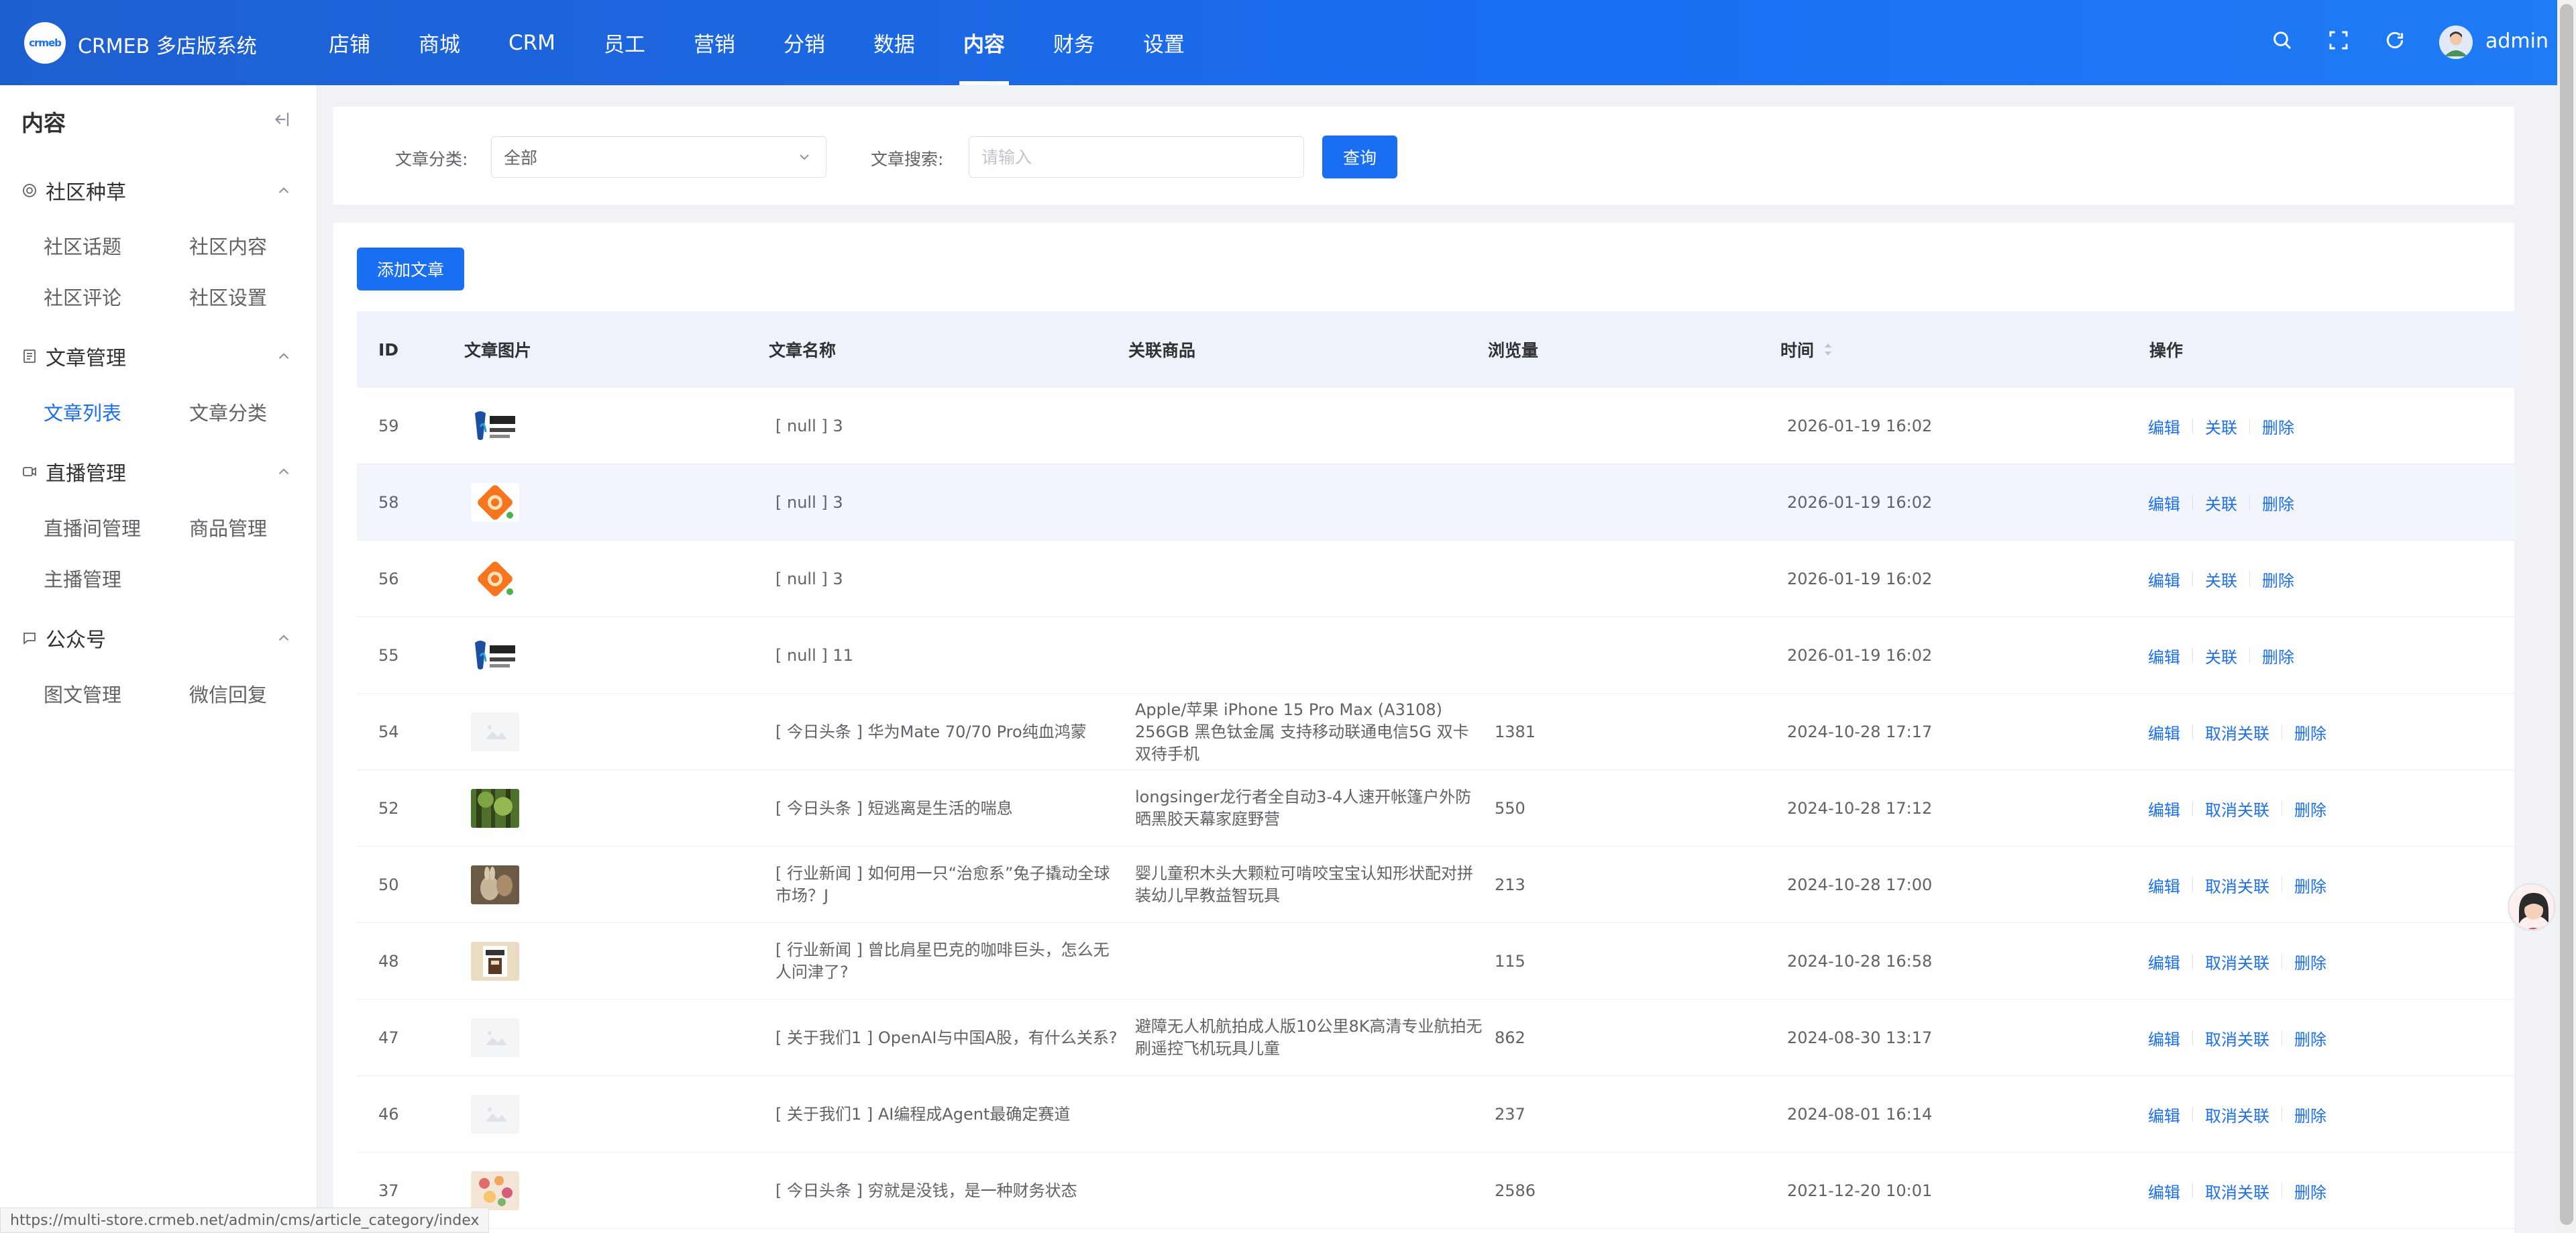 This screenshot has height=1233, width=2576. What do you see at coordinates (2566, 614) in the screenshot?
I see `page-scrollbar-thumb` at bounding box center [2566, 614].